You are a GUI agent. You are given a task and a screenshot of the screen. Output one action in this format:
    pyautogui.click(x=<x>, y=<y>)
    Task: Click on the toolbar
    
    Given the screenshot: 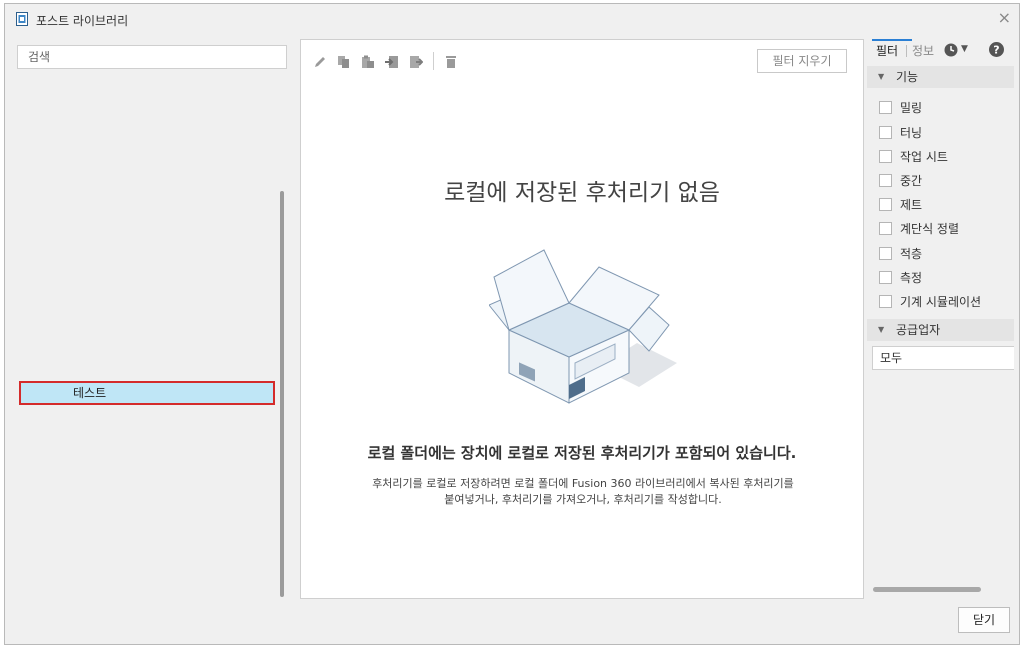 What is the action you would take?
    pyautogui.click(x=385, y=61)
    